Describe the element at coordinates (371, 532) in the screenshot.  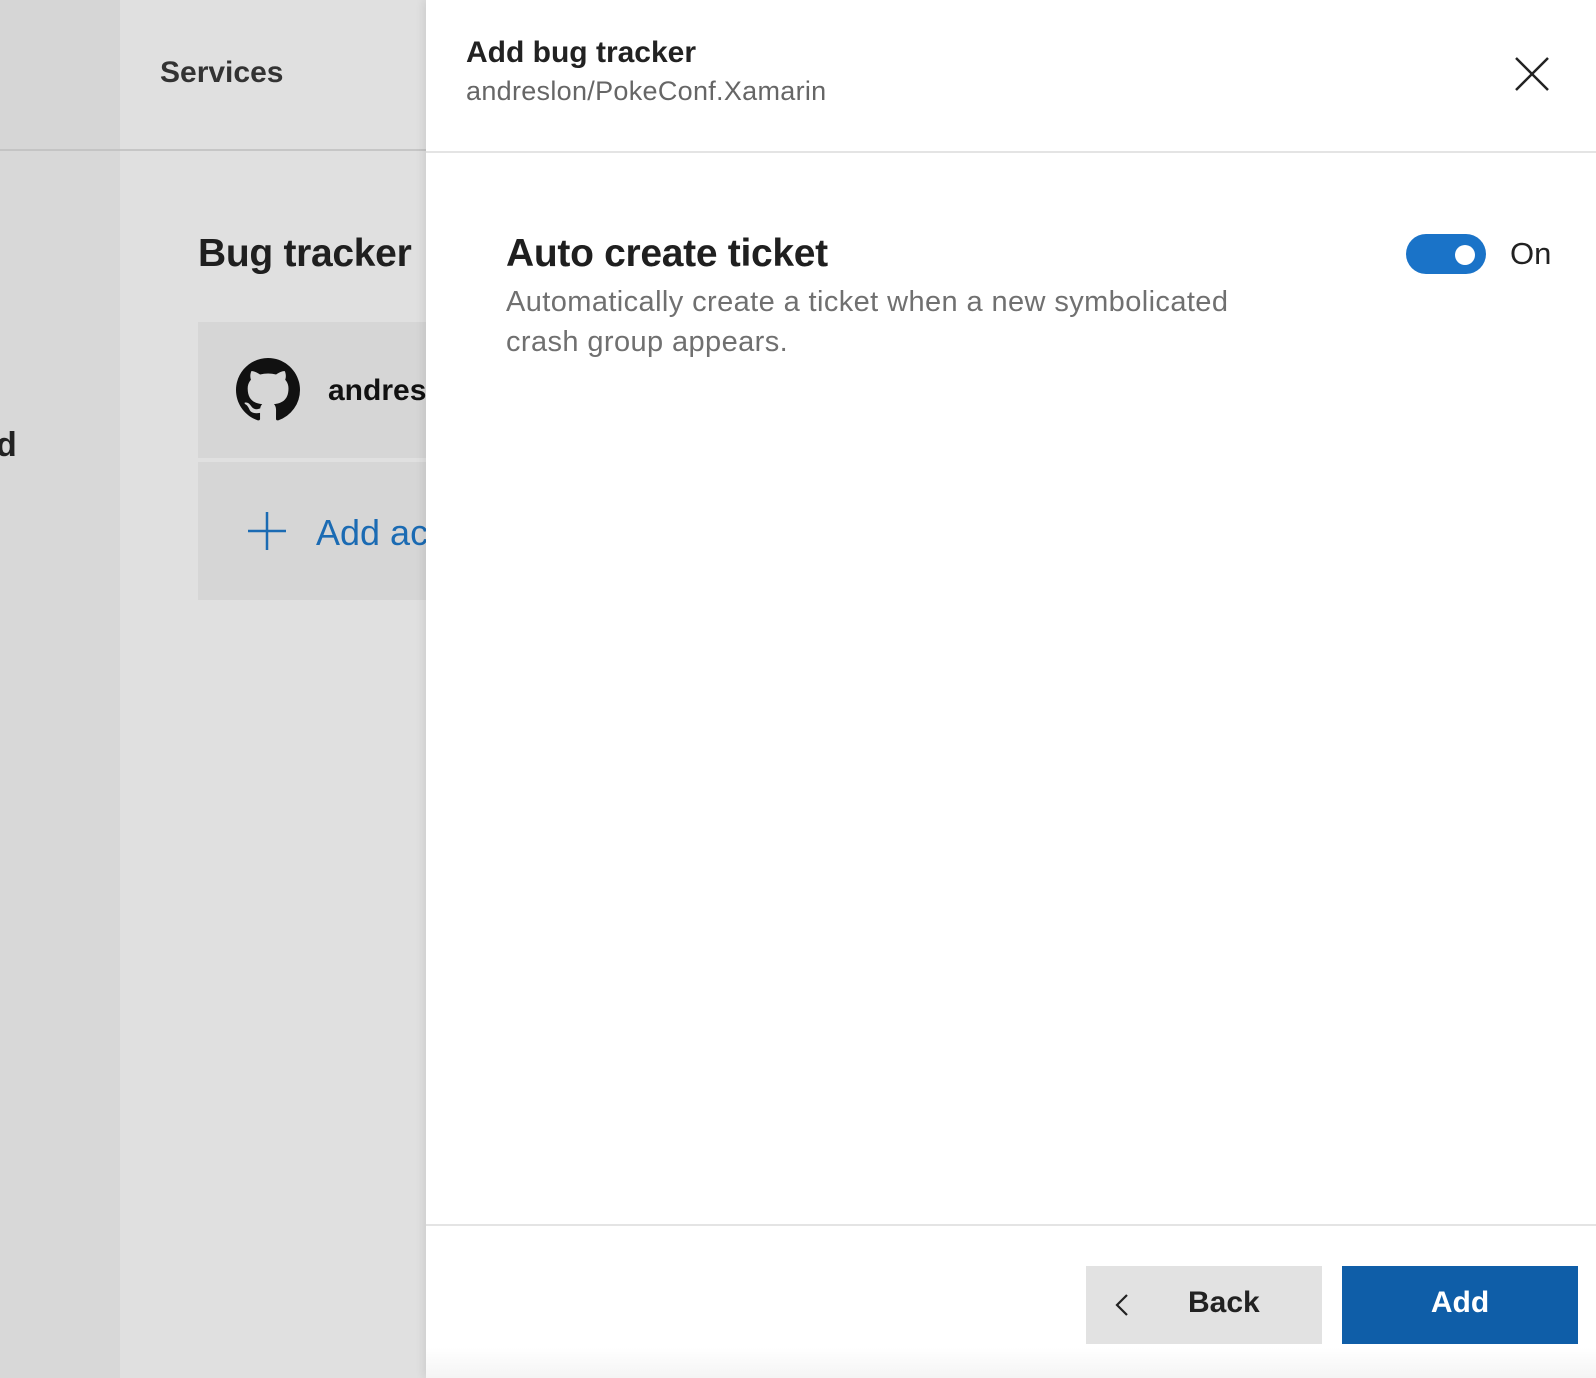
I see `add-account-label: Add ac` at that location.